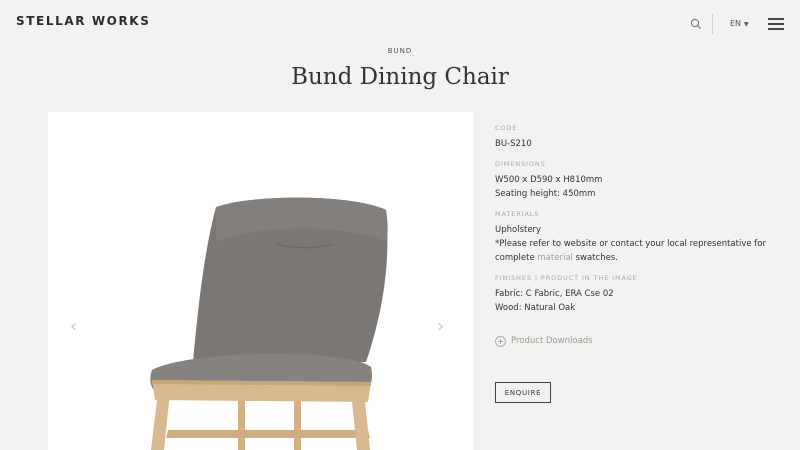 This screenshot has width=800, height=450. Describe the element at coordinates (640, 137) in the screenshot. I see `spec-code: CODE BU-S210` at that location.